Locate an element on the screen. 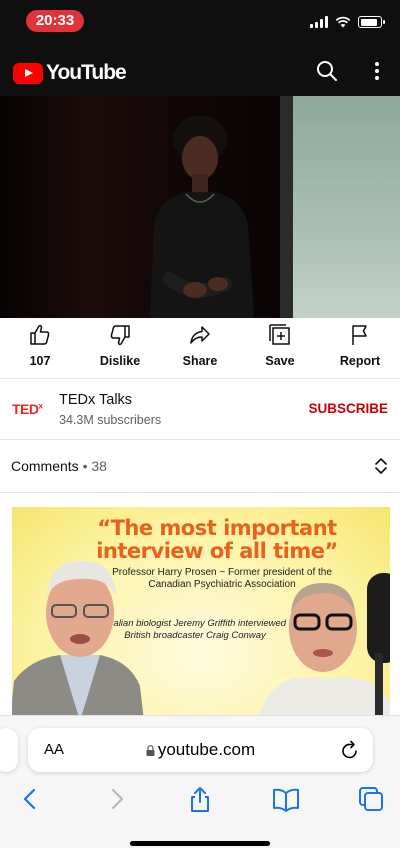 The image size is (400, 848). safari-toolbar is located at coordinates (200, 799).